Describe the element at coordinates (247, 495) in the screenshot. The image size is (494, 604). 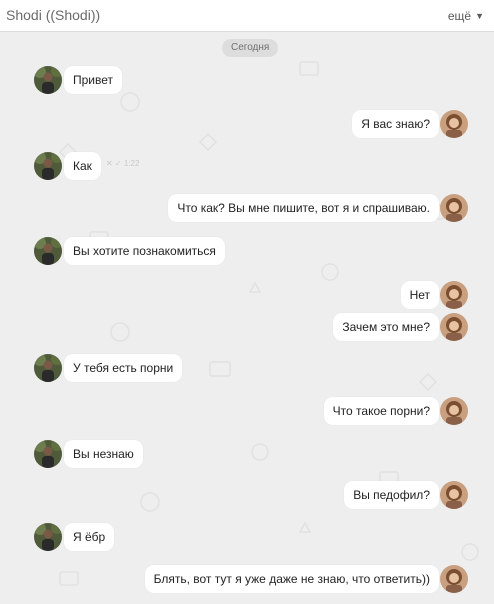
I see `message-outgoing: Вы педофил?` at that location.